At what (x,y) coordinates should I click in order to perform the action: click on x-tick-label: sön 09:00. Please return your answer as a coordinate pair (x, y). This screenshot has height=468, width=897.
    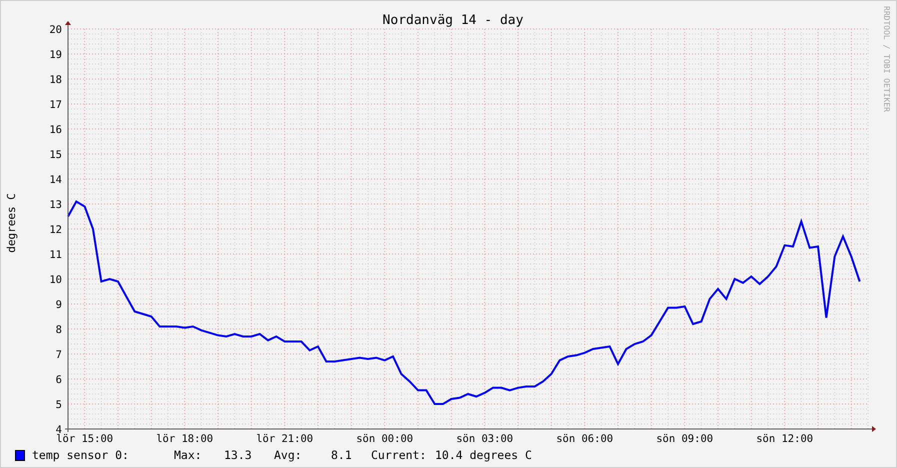
    Looking at the image, I should click on (685, 438).